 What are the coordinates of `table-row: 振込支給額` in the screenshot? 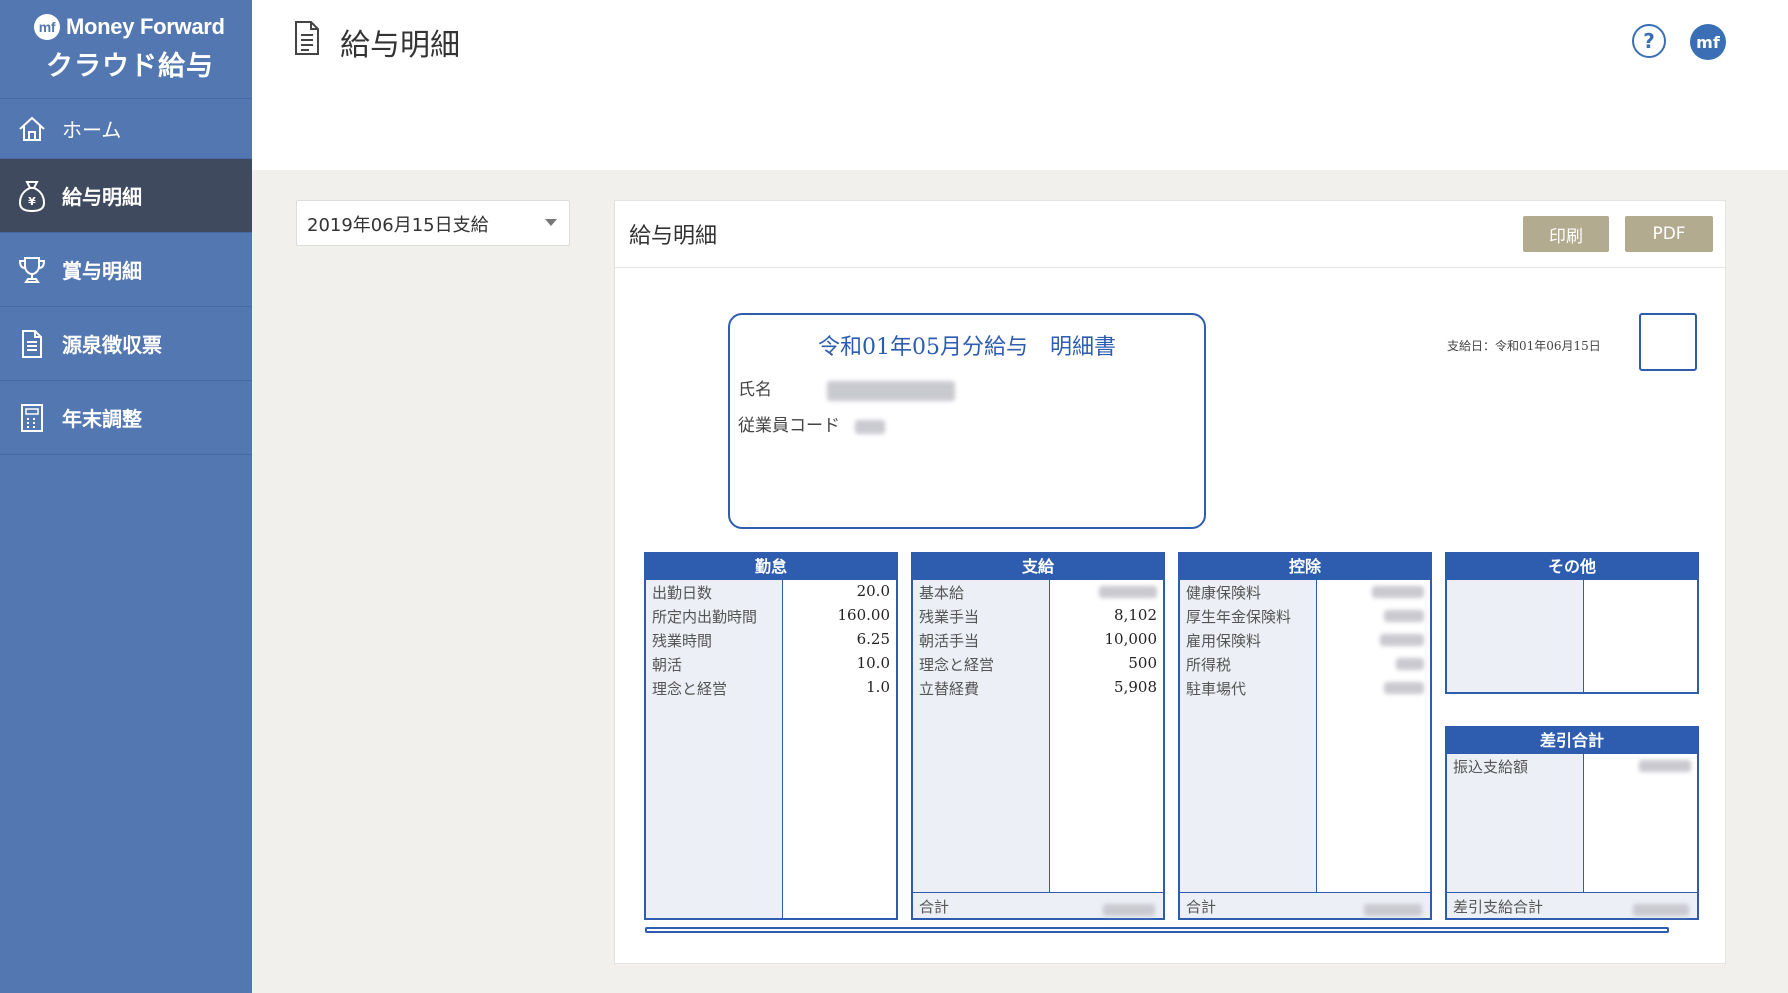 It's located at (1572, 766).